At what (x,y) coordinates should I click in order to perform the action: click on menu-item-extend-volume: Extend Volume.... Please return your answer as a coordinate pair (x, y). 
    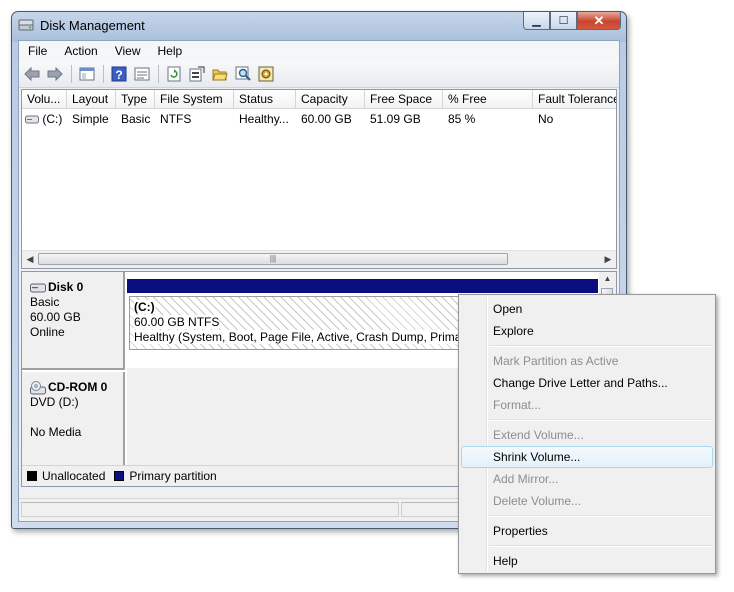
    Looking at the image, I should click on (587, 435).